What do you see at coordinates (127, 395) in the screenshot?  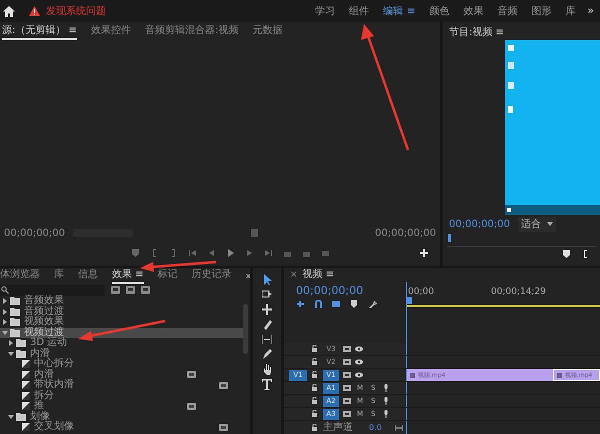 I see `effect-item: 拆分` at bounding box center [127, 395].